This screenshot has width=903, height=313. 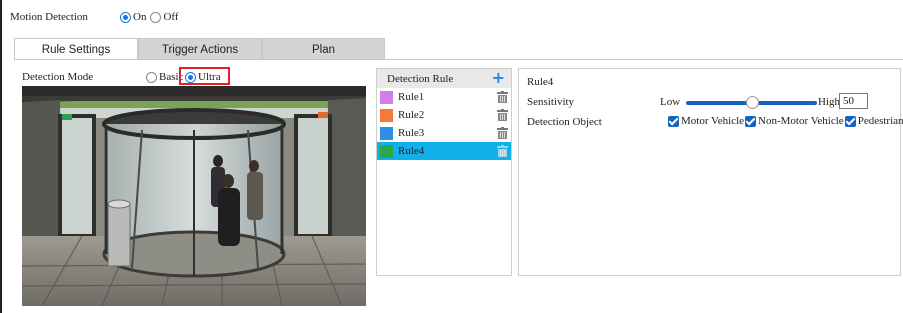 What do you see at coordinates (458, 59) in the screenshot?
I see `tab-divider` at bounding box center [458, 59].